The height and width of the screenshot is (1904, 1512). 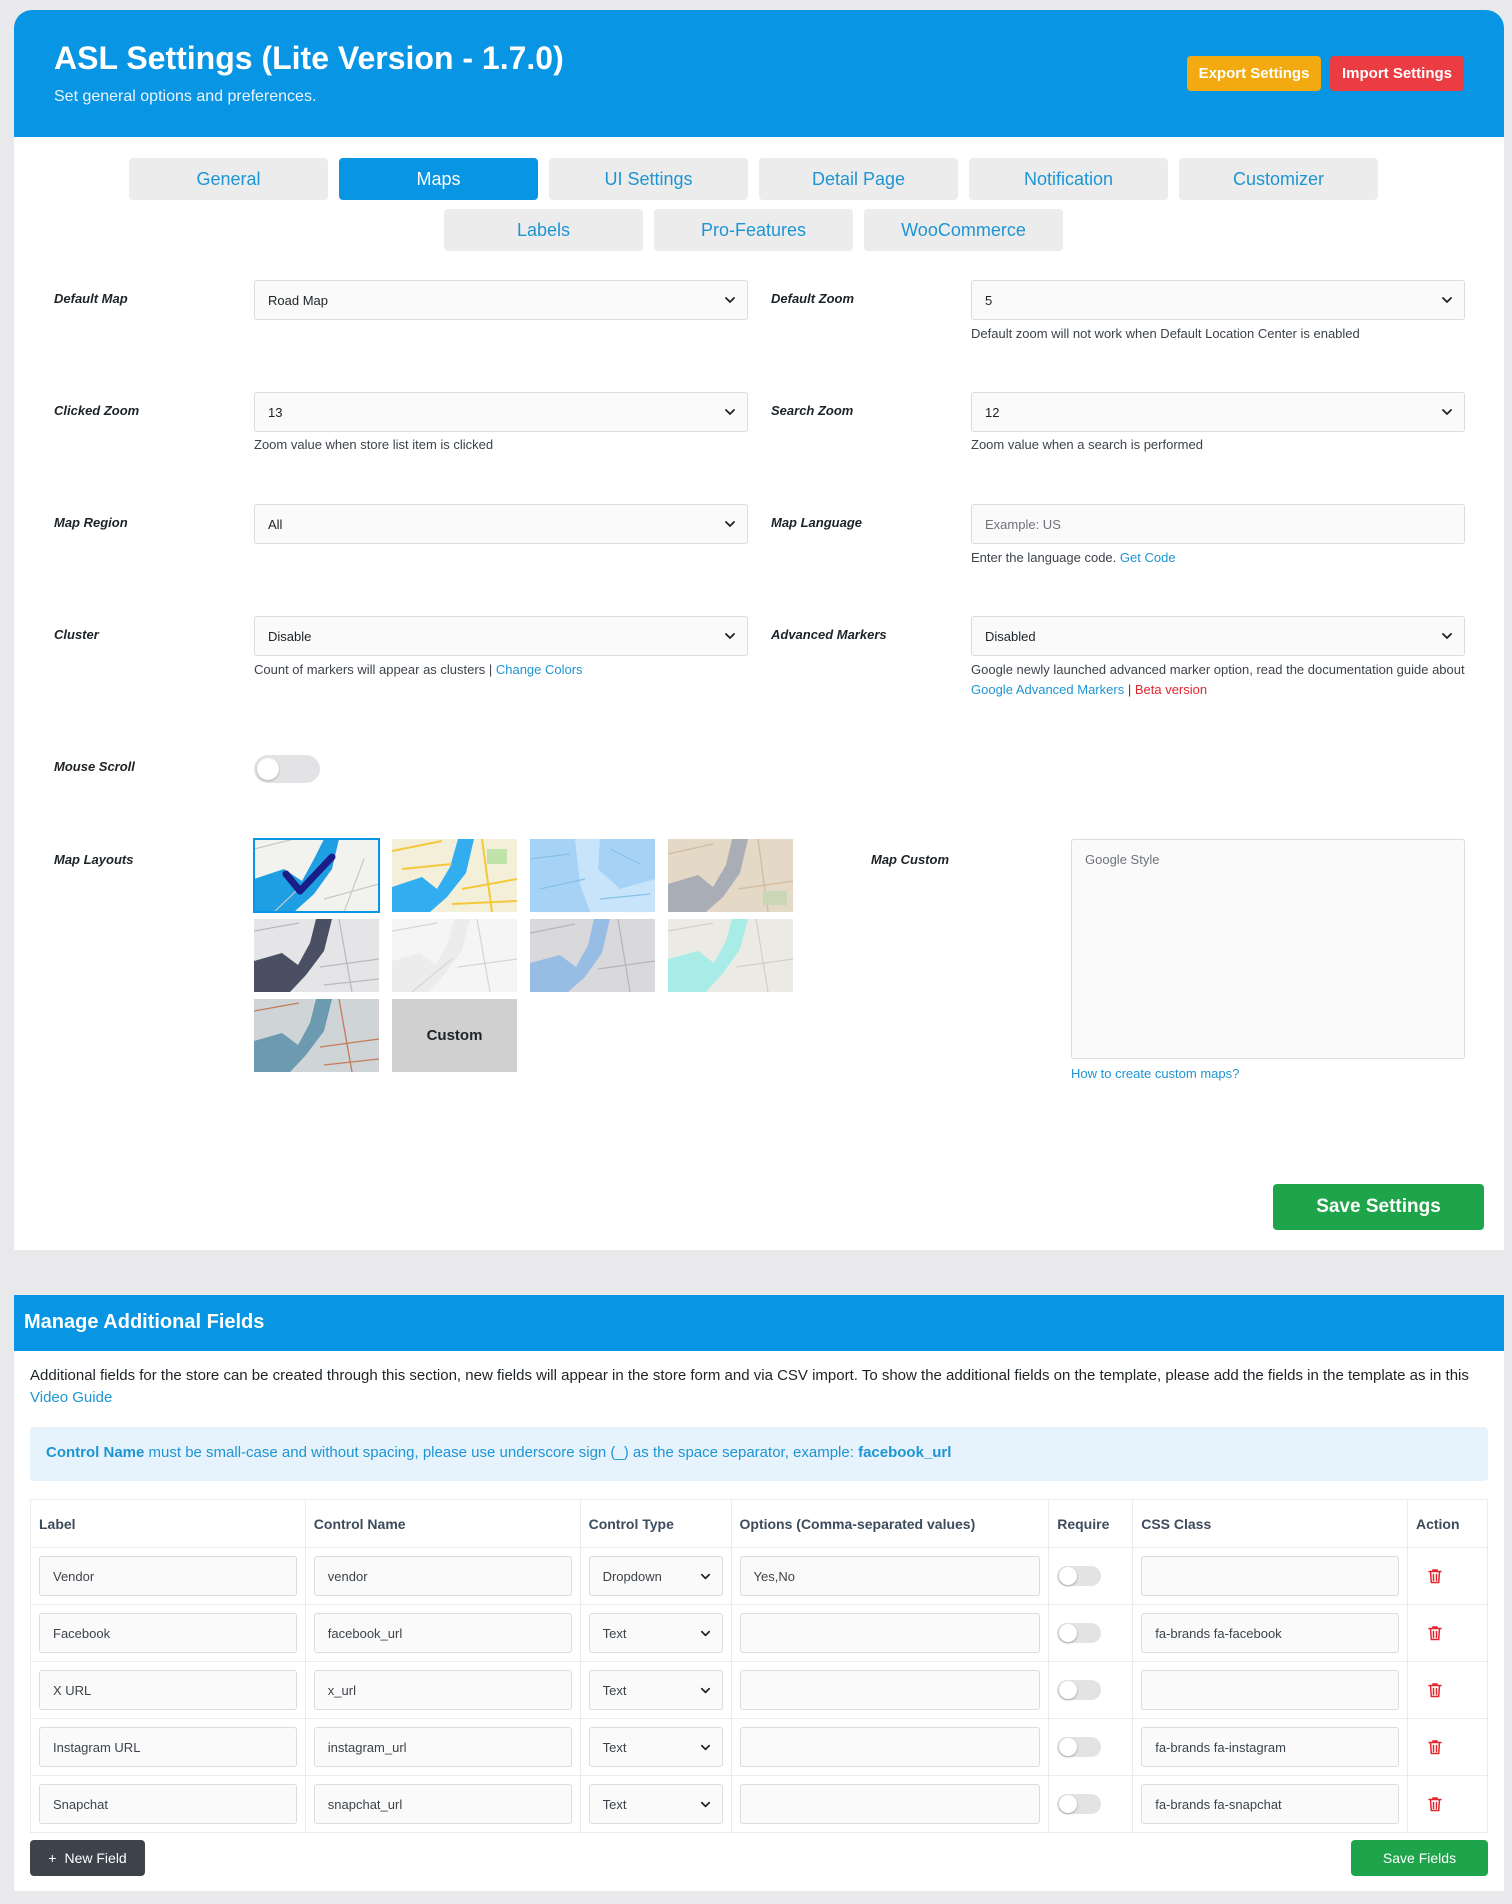 I want to click on google-advanced-markers-link: Google Advanced Markers, so click(x=1047, y=689).